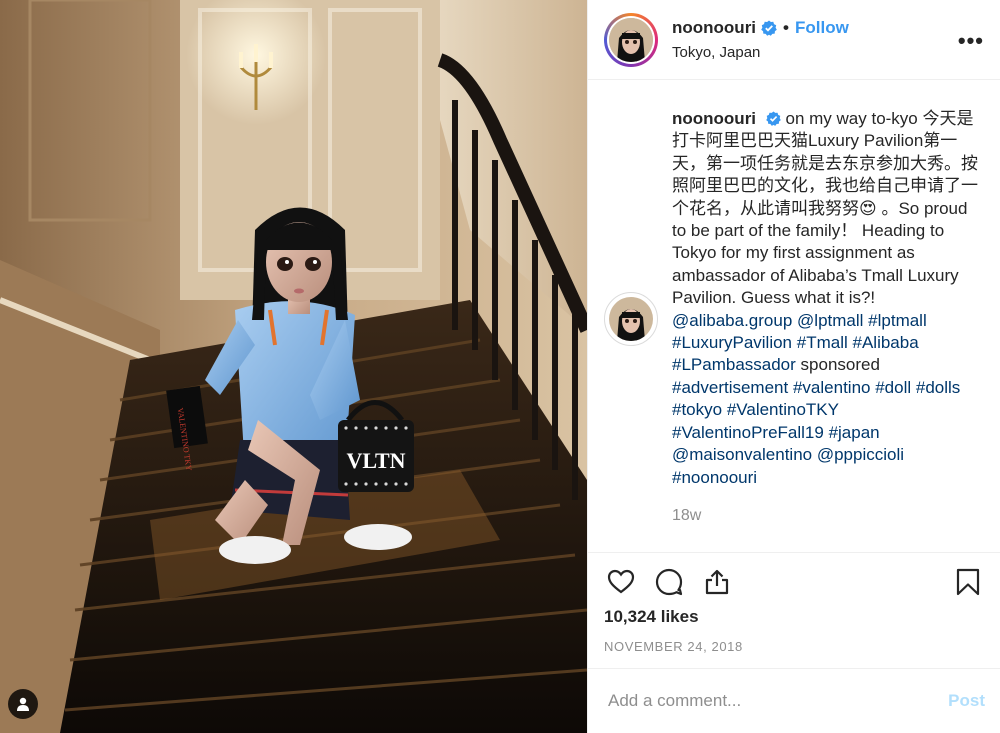 Image resolution: width=1000 pixels, height=733 pixels. I want to click on caption-avatar, so click(631, 319).